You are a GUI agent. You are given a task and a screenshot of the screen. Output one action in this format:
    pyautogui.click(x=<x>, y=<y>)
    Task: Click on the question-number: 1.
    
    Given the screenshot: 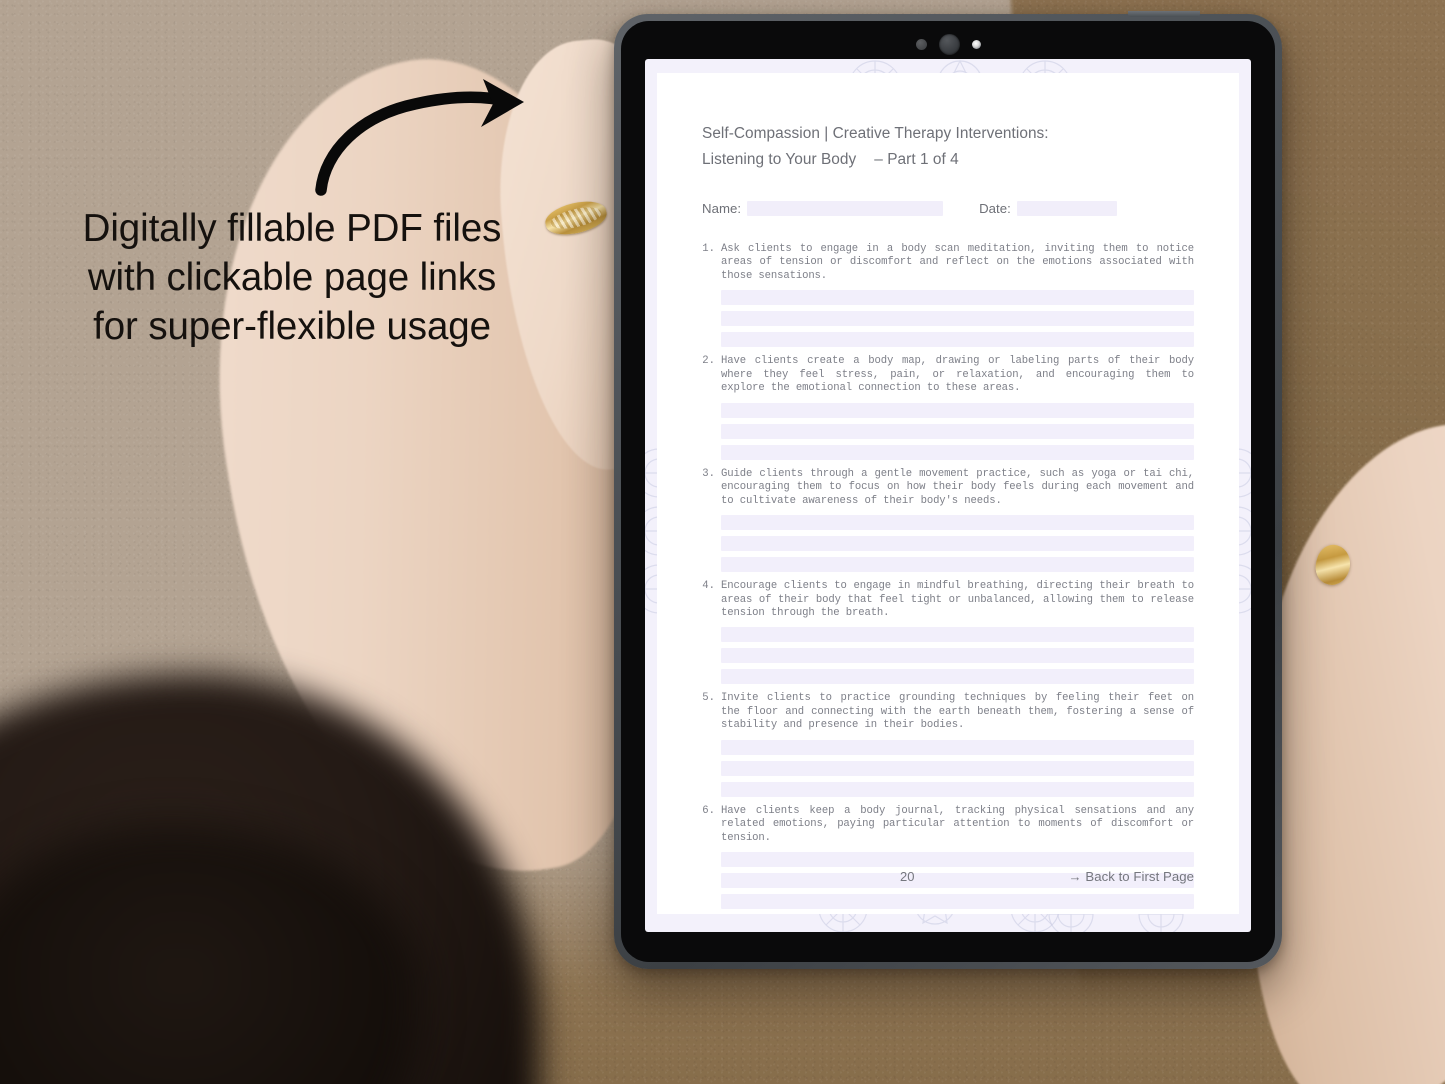 What is the action you would take?
    pyautogui.click(x=708, y=248)
    